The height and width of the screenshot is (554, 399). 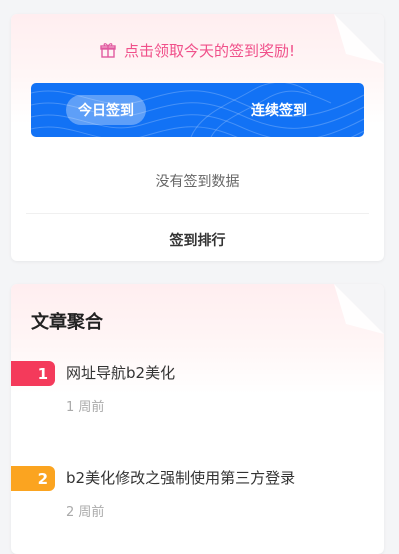 I want to click on article-time: 2 周前, so click(x=85, y=512).